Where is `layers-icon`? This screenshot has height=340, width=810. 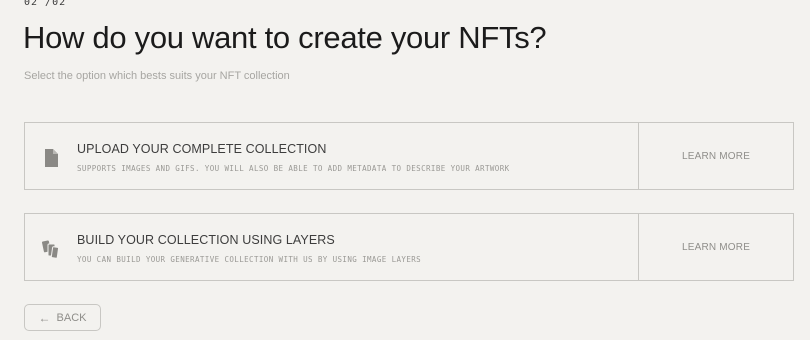
layers-icon is located at coordinates (51, 249).